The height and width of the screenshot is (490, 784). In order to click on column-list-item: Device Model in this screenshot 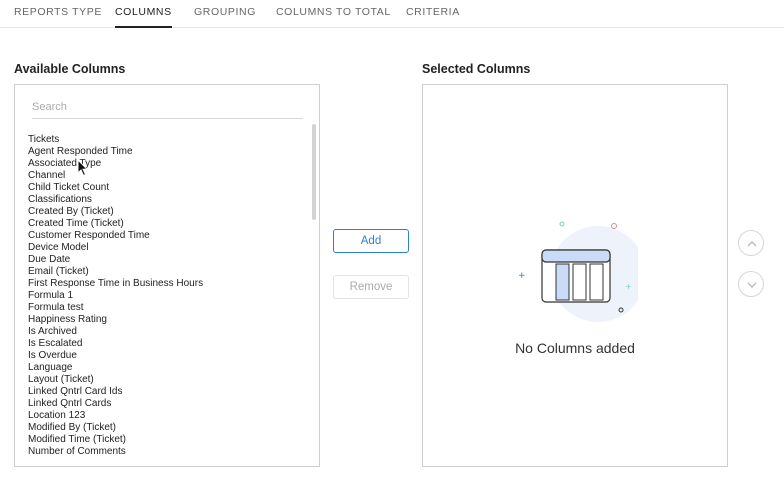, I will do `click(168, 248)`.